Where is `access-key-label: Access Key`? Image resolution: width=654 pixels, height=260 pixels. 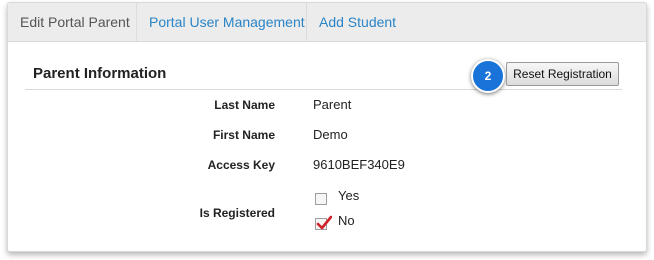 access-key-label: Access Key is located at coordinates (241, 165).